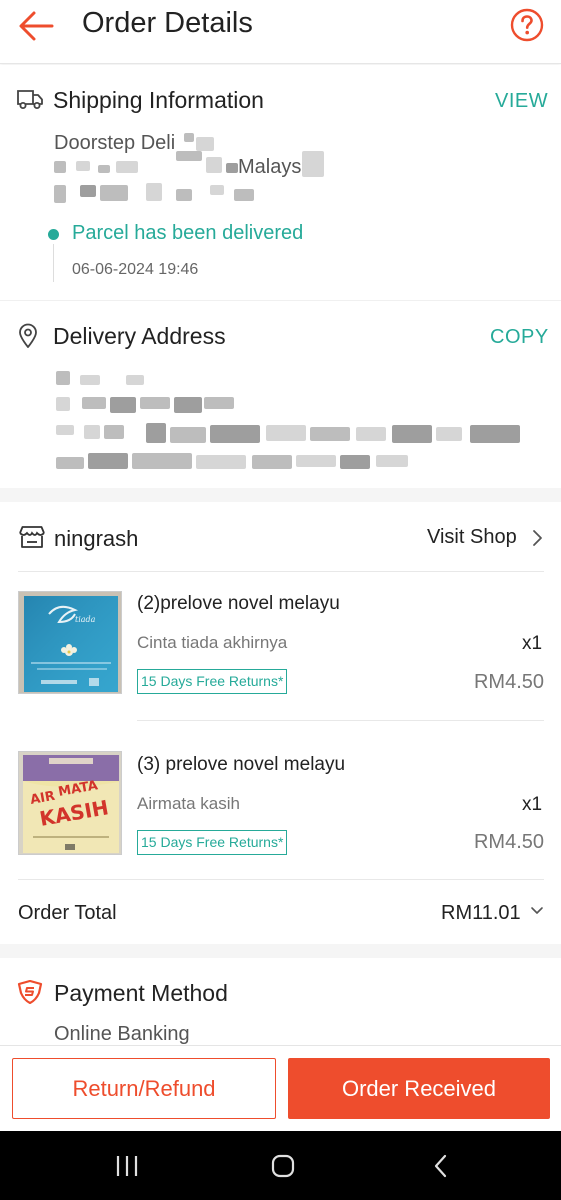 Image resolution: width=561 pixels, height=1200 pixels. I want to click on home-icon, so click(283, 1166).